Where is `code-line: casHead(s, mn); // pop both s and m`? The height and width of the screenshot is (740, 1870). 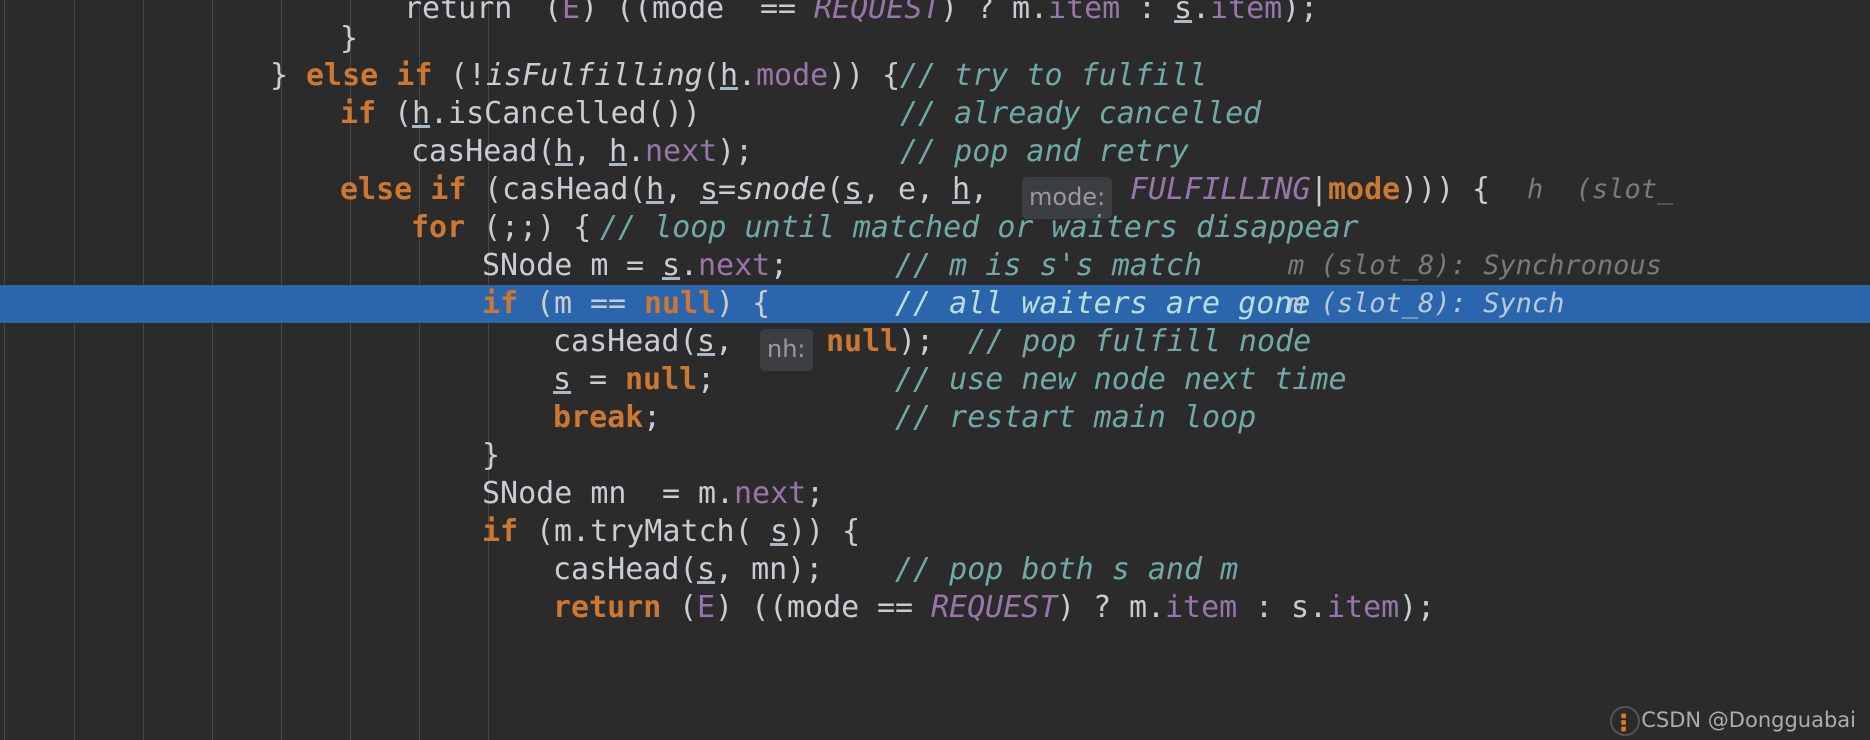
code-line: casHead(s, mn); // pop both s and m is located at coordinates (935, 570).